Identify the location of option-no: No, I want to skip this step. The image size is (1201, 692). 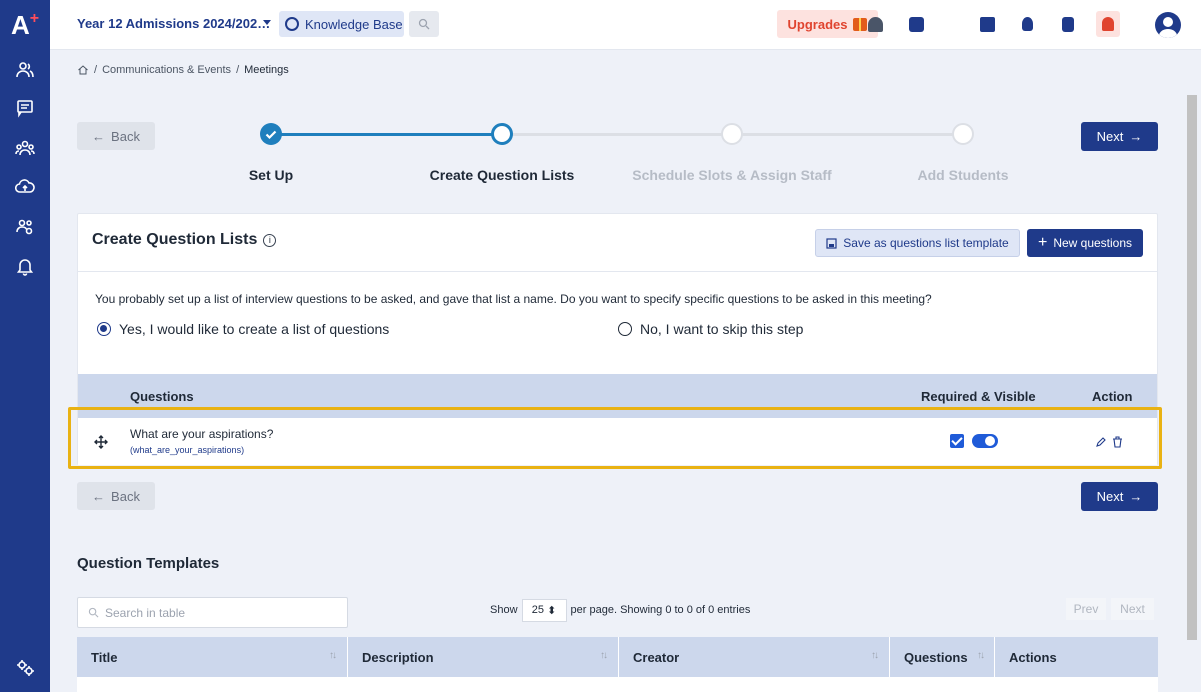
(710, 329).